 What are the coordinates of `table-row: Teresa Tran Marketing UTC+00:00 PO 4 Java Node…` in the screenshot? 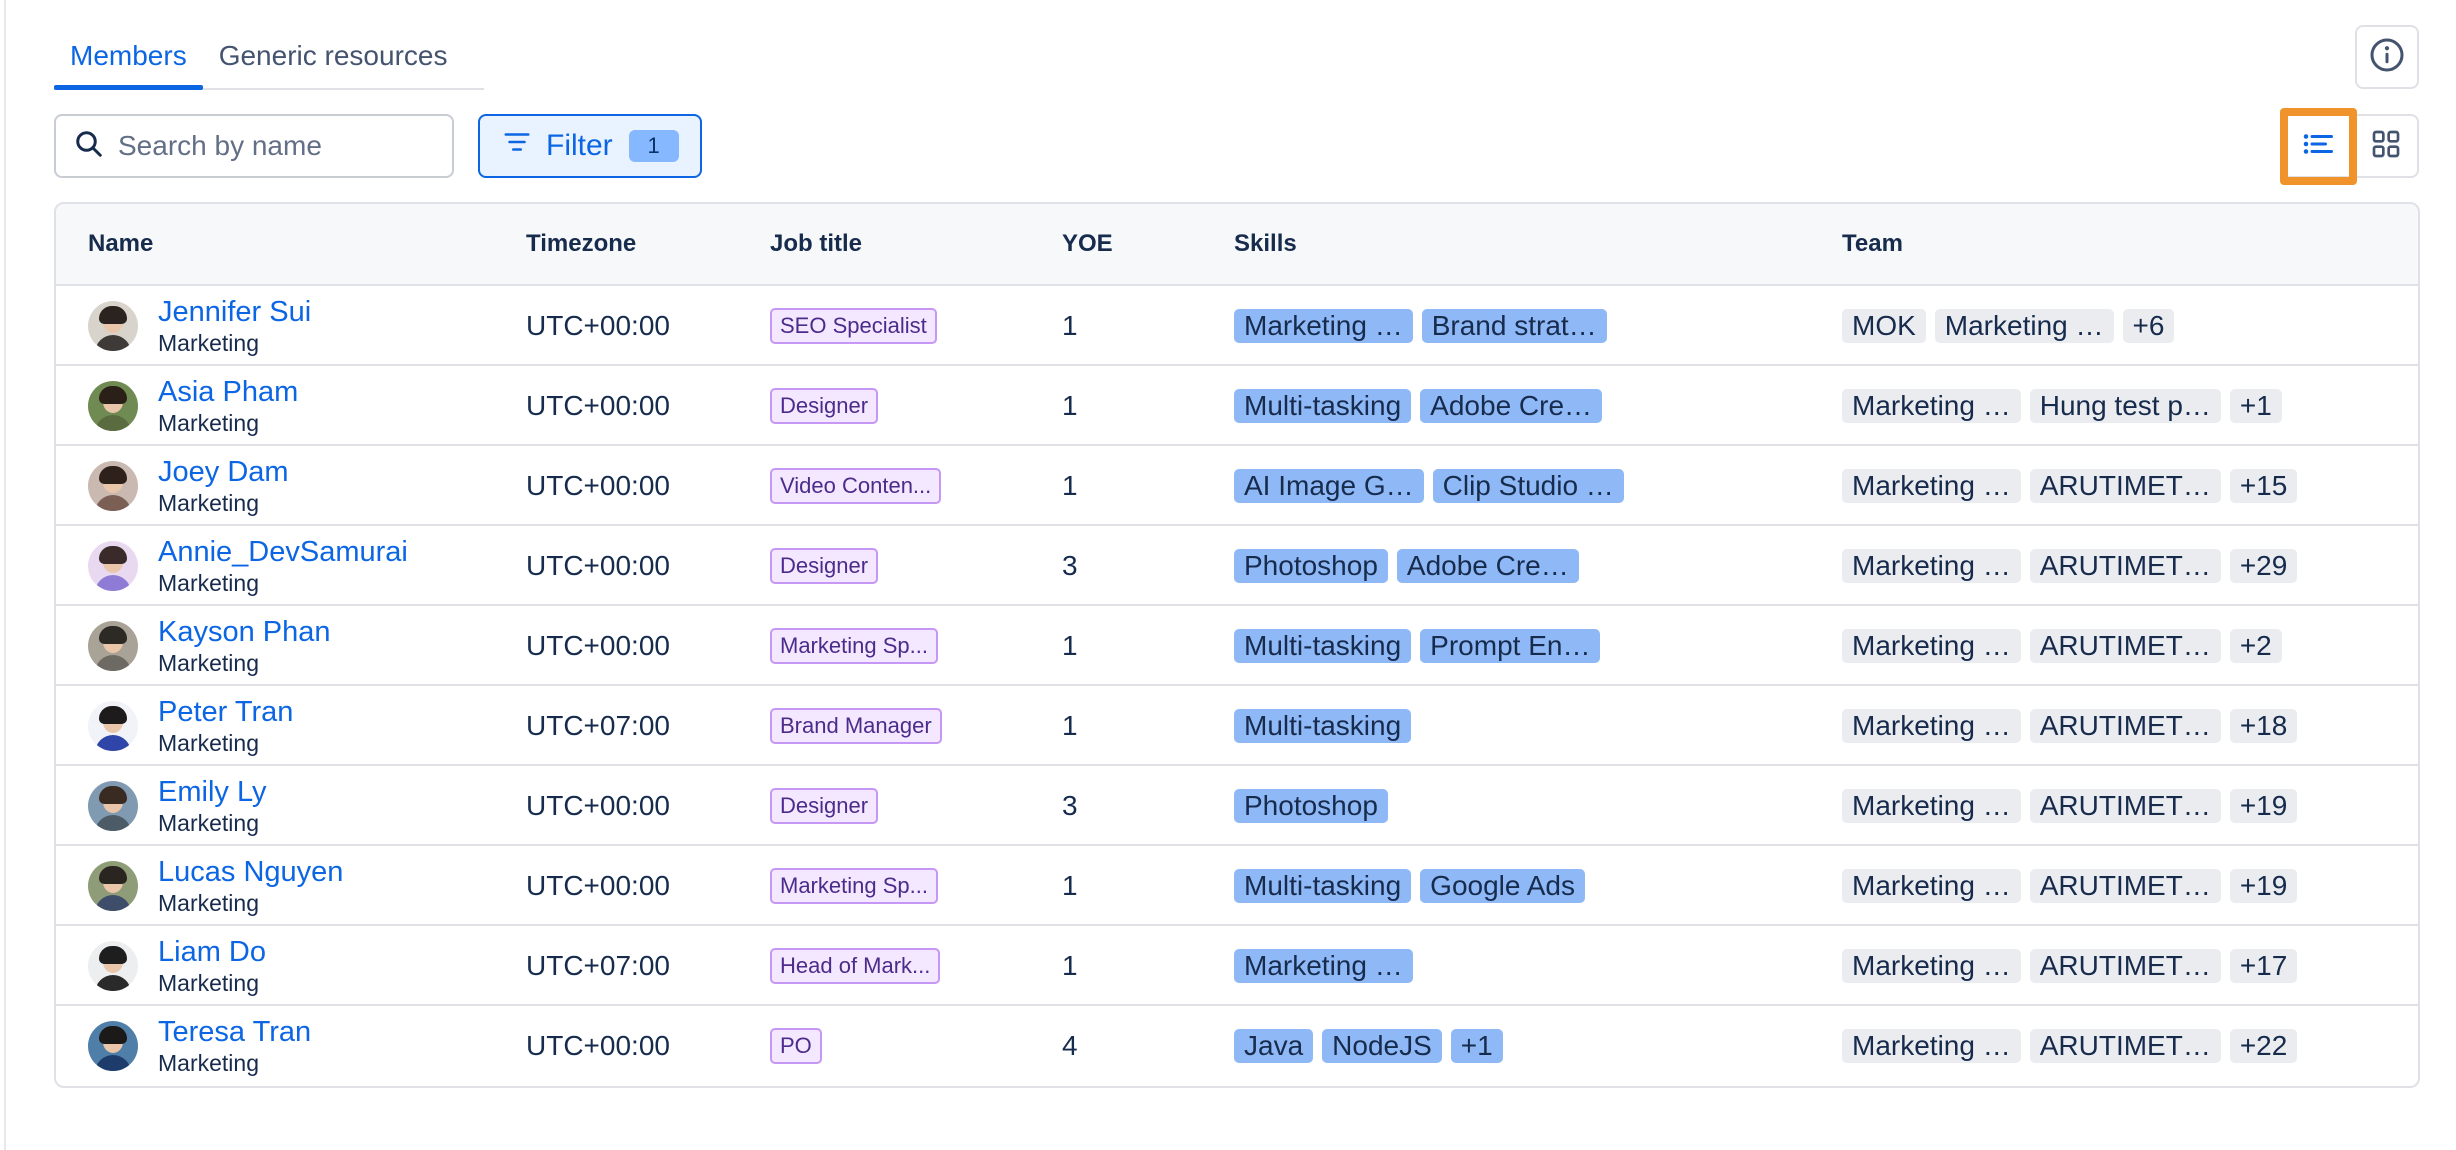 It's located at (1237, 1046).